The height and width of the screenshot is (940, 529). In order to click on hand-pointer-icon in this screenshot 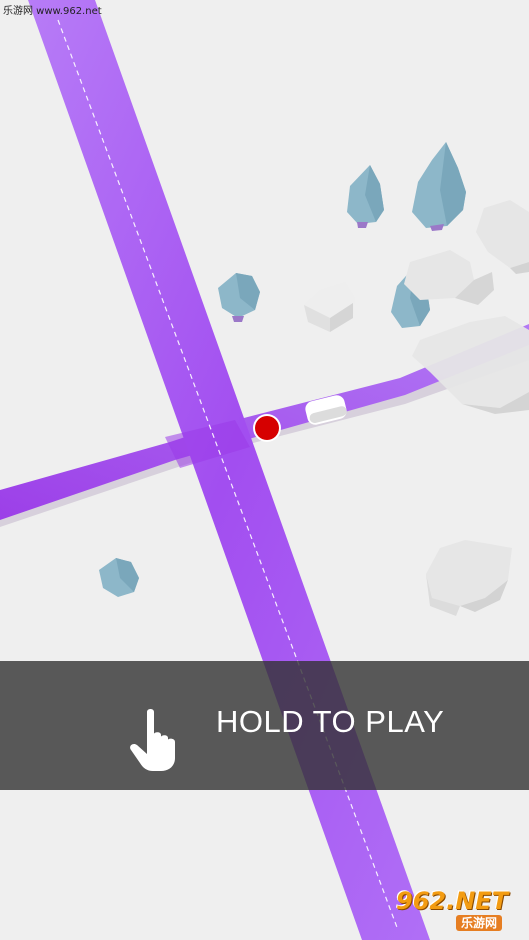, I will do `click(152, 740)`.